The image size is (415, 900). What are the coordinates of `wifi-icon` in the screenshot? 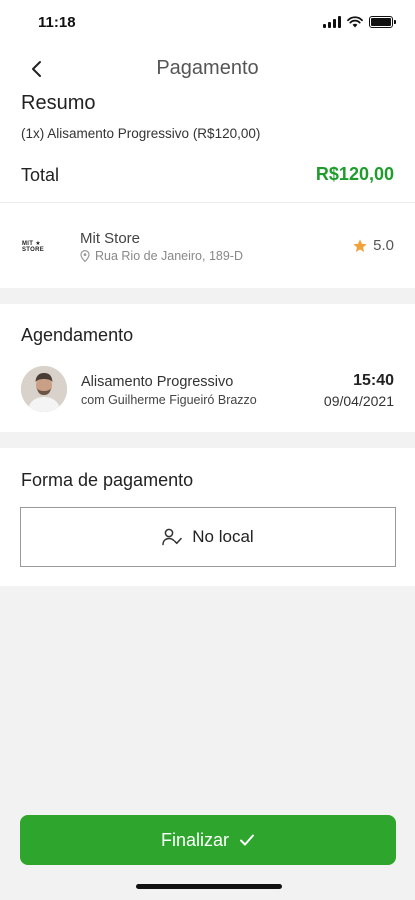 It's located at (355, 22).